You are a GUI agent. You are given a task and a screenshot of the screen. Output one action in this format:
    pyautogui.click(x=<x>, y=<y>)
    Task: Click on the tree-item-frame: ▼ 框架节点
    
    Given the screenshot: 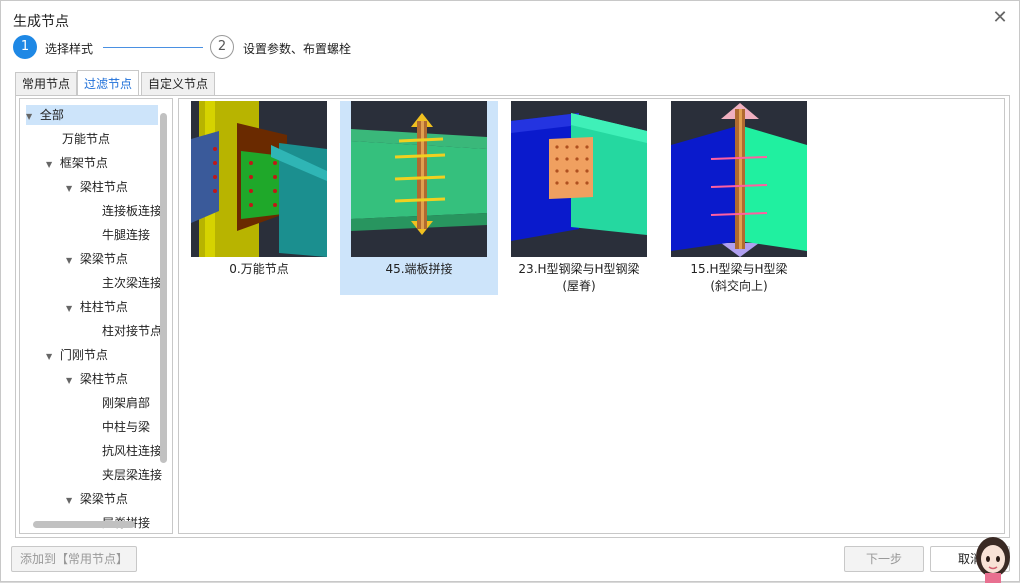 What is the action you would take?
    pyautogui.click(x=77, y=163)
    